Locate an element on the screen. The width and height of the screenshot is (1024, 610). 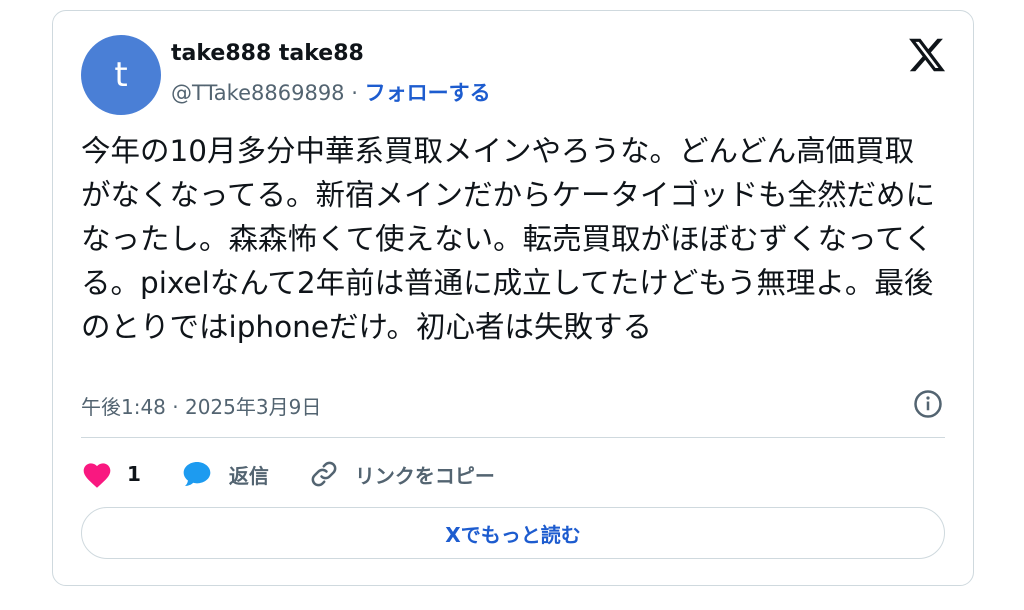
read-more-on-x-button: Xでもっと読む is located at coordinates (513, 533).